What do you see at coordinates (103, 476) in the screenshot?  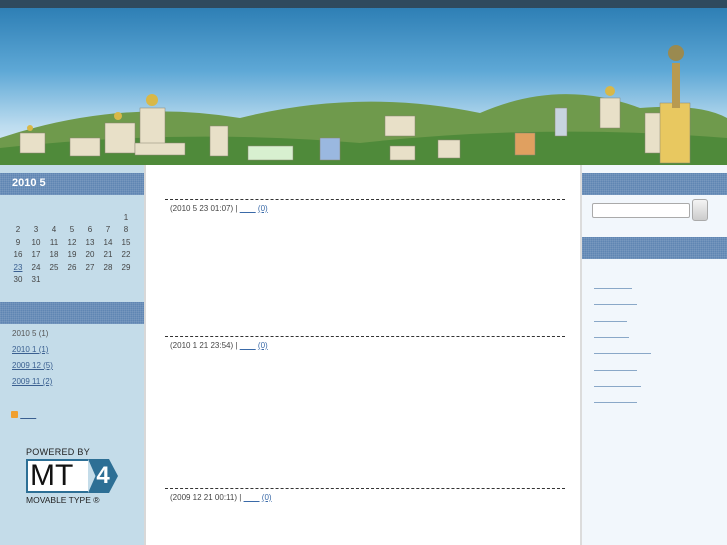 I see `mt-version: 4` at bounding box center [103, 476].